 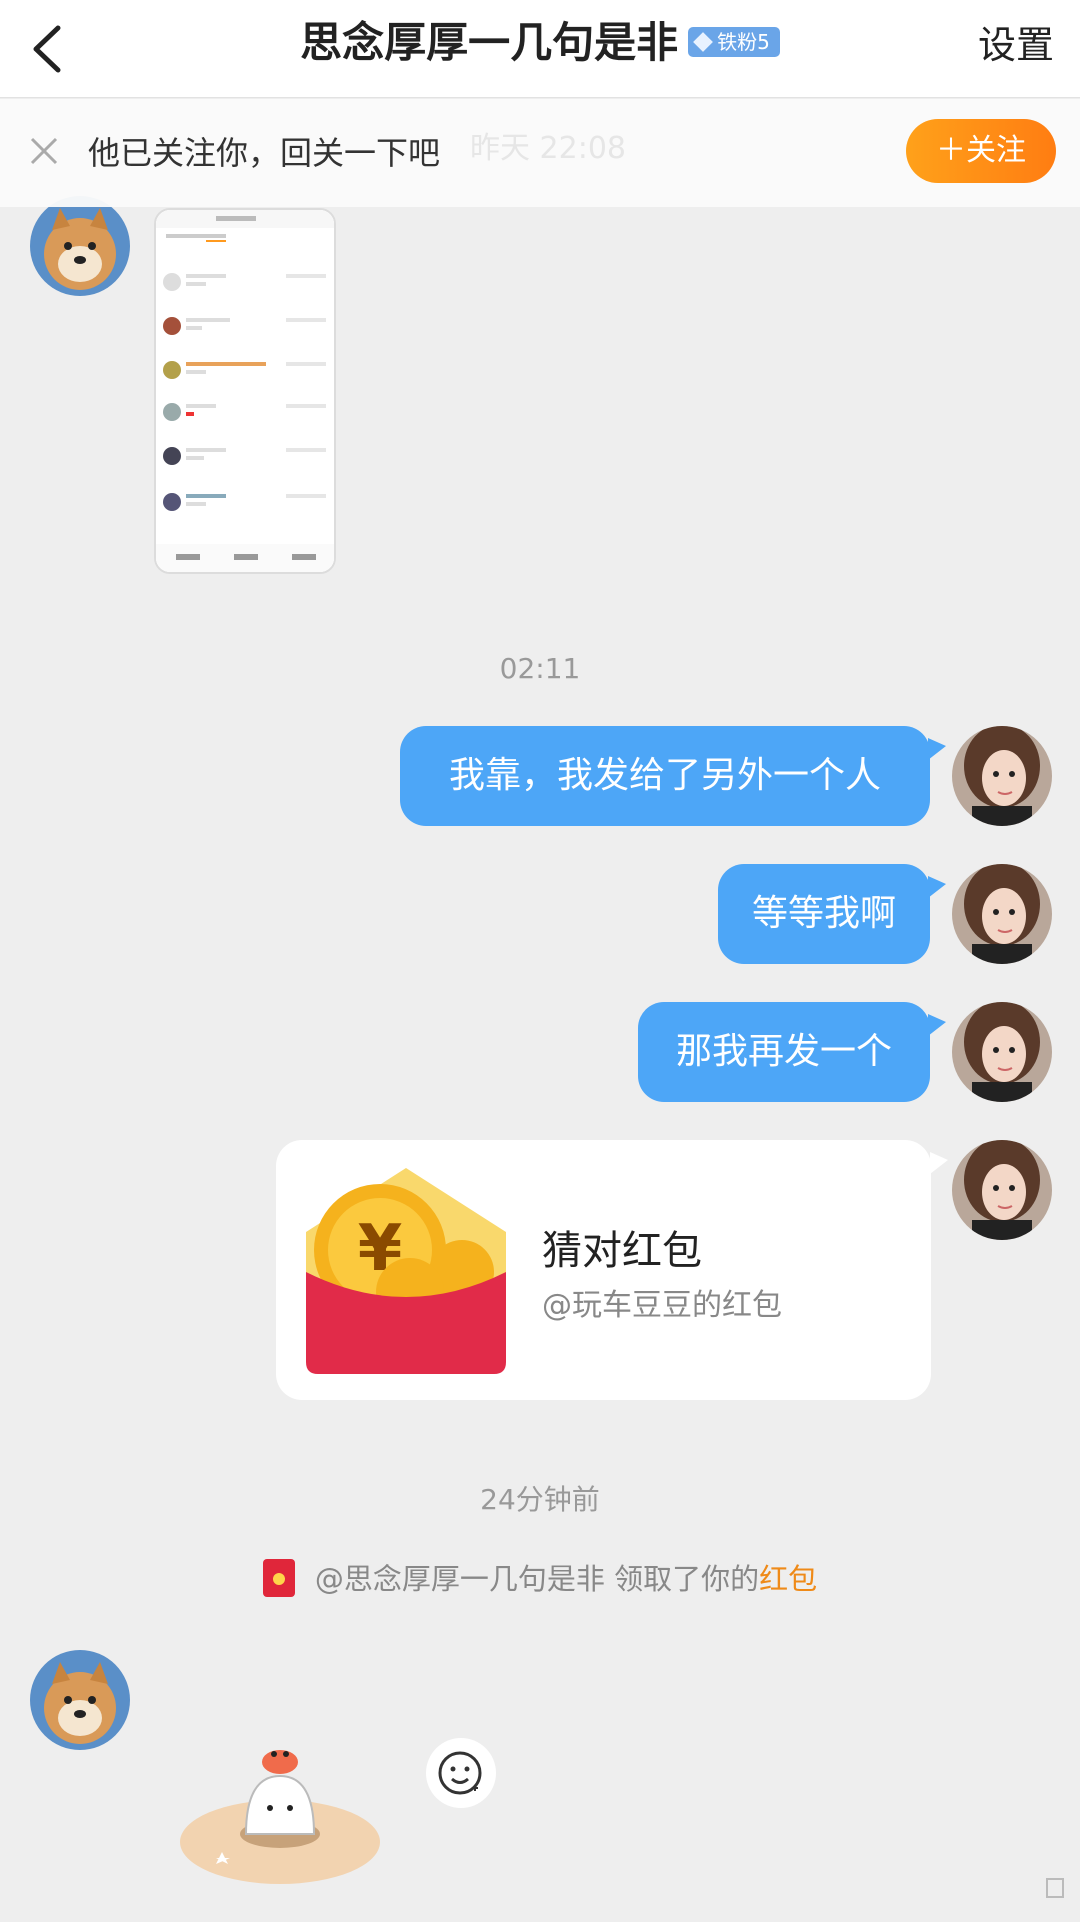 I want to click on settings-button: 设置, so click(x=1016, y=45).